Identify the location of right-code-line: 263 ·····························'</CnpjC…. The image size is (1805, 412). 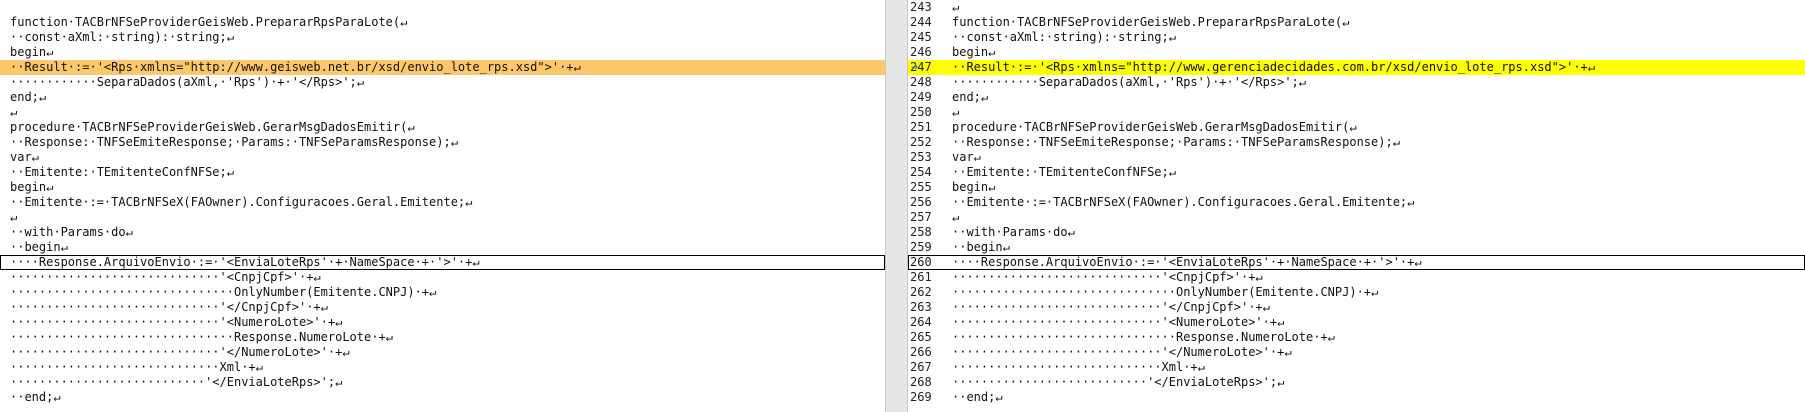
(1356, 307).